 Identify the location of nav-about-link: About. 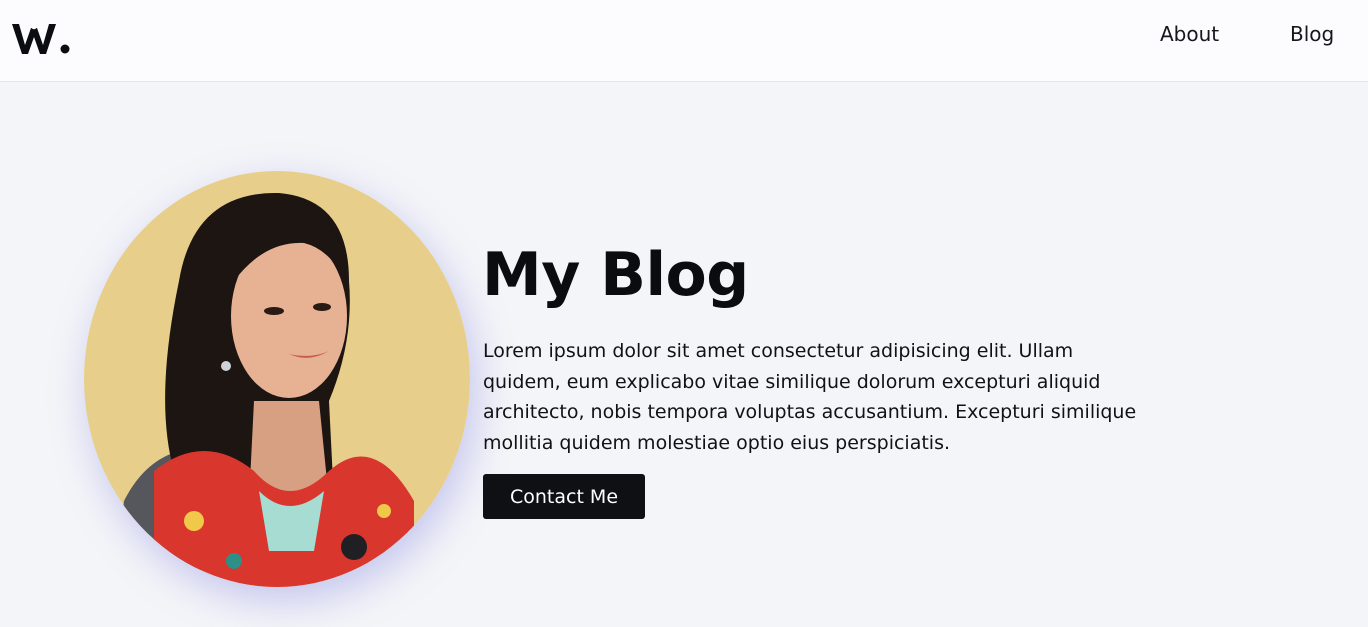
(1189, 34).